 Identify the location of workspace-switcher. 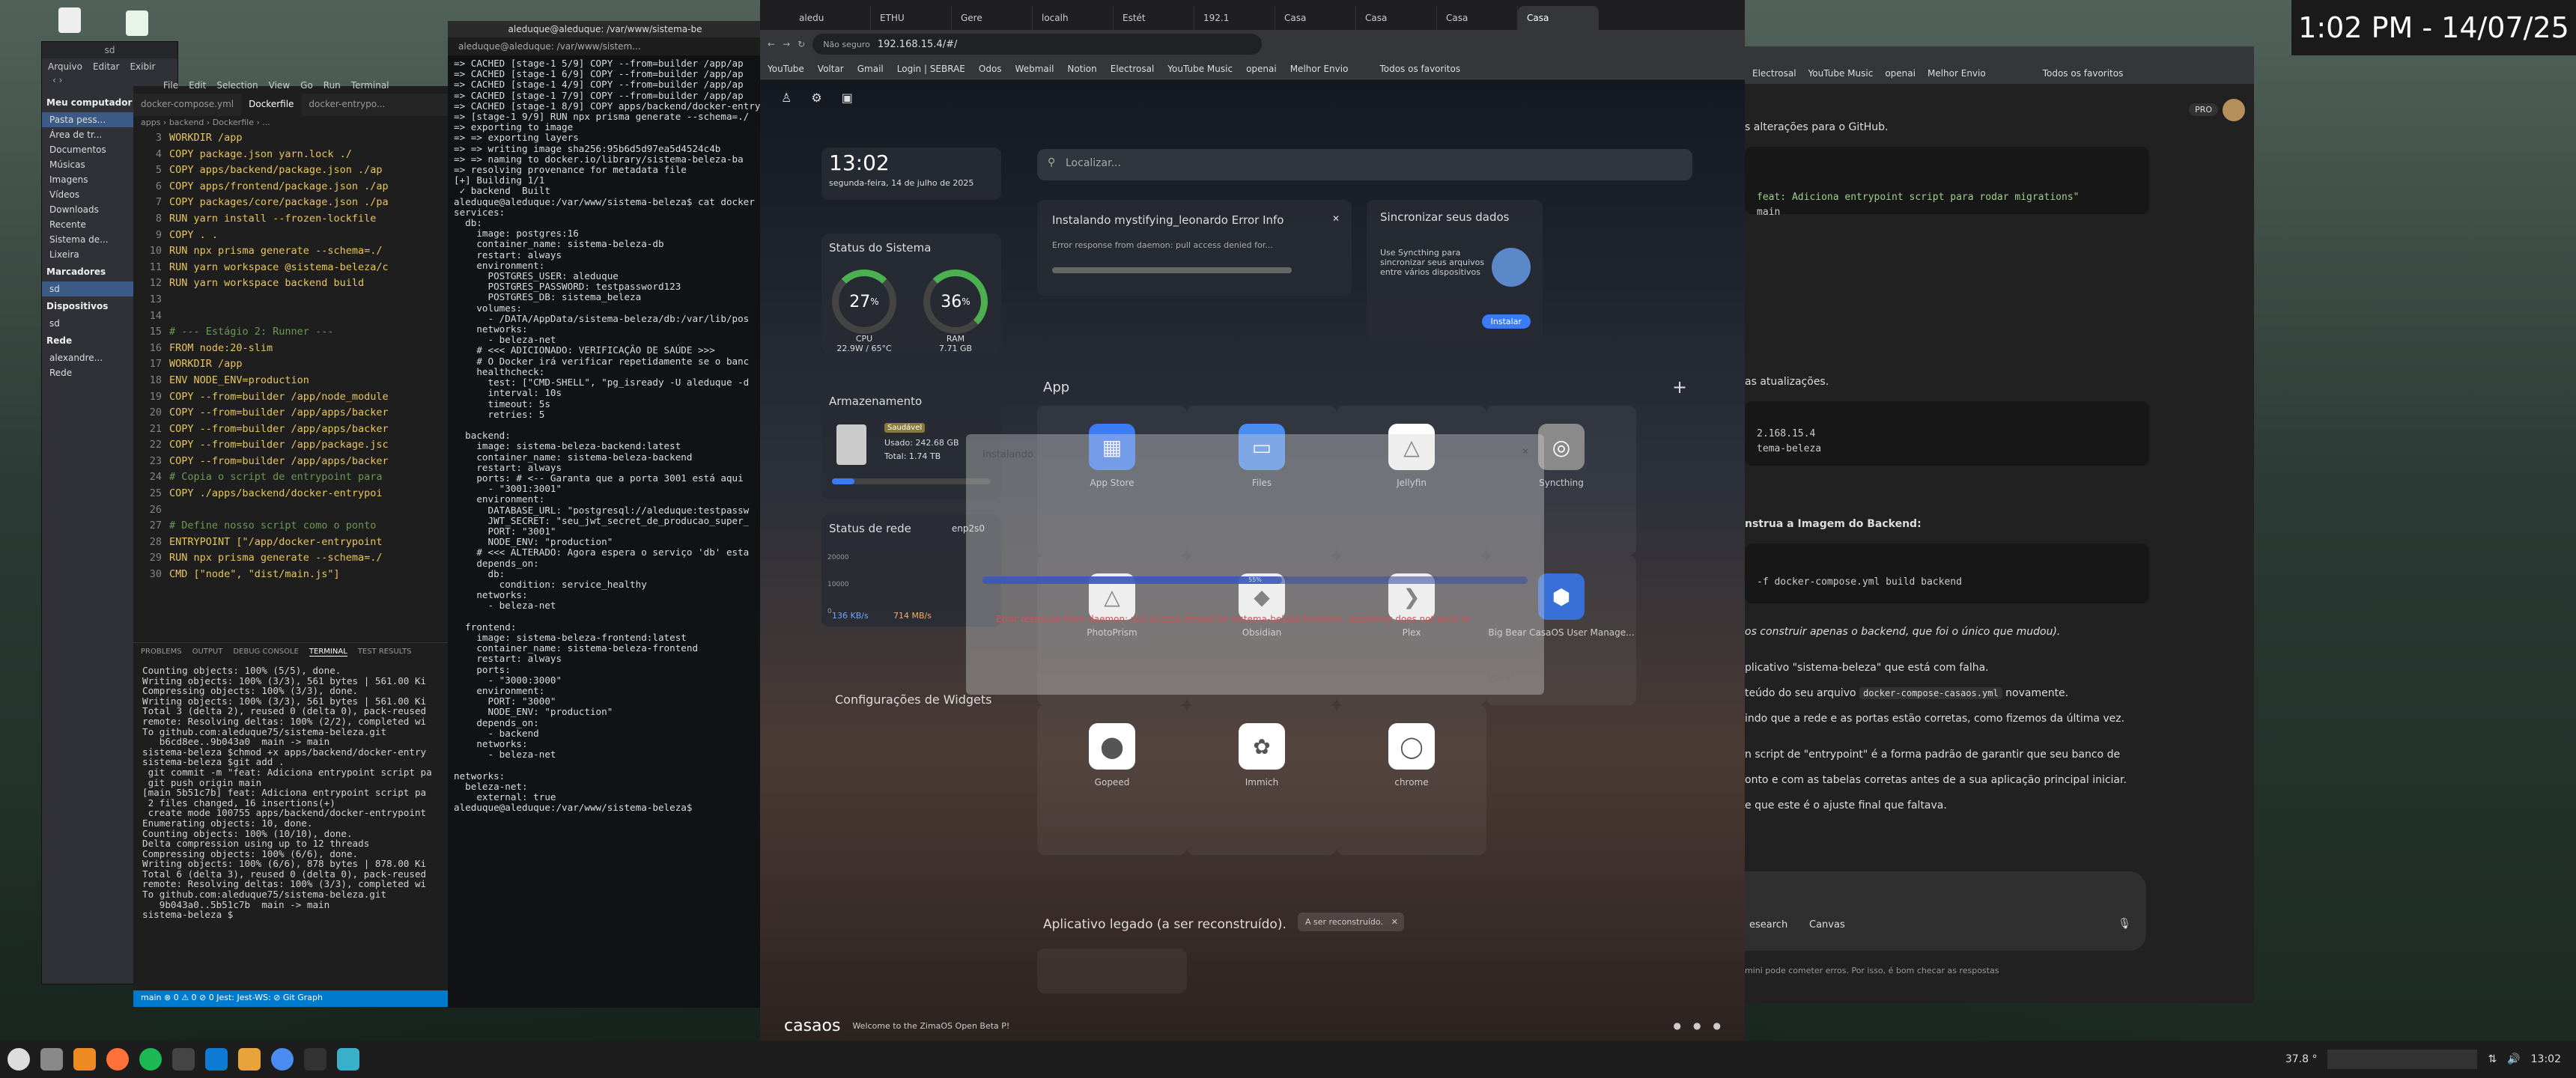
(2402, 1059).